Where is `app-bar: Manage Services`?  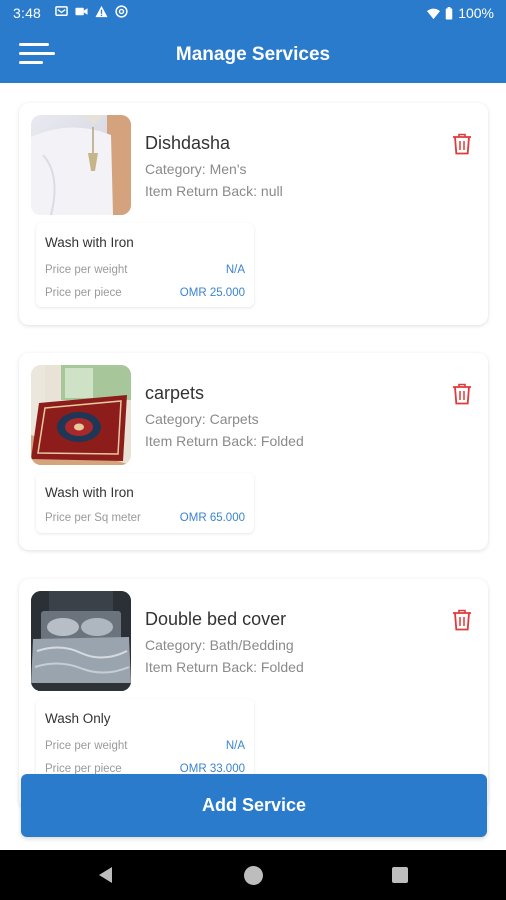 app-bar: Manage Services is located at coordinates (253, 54).